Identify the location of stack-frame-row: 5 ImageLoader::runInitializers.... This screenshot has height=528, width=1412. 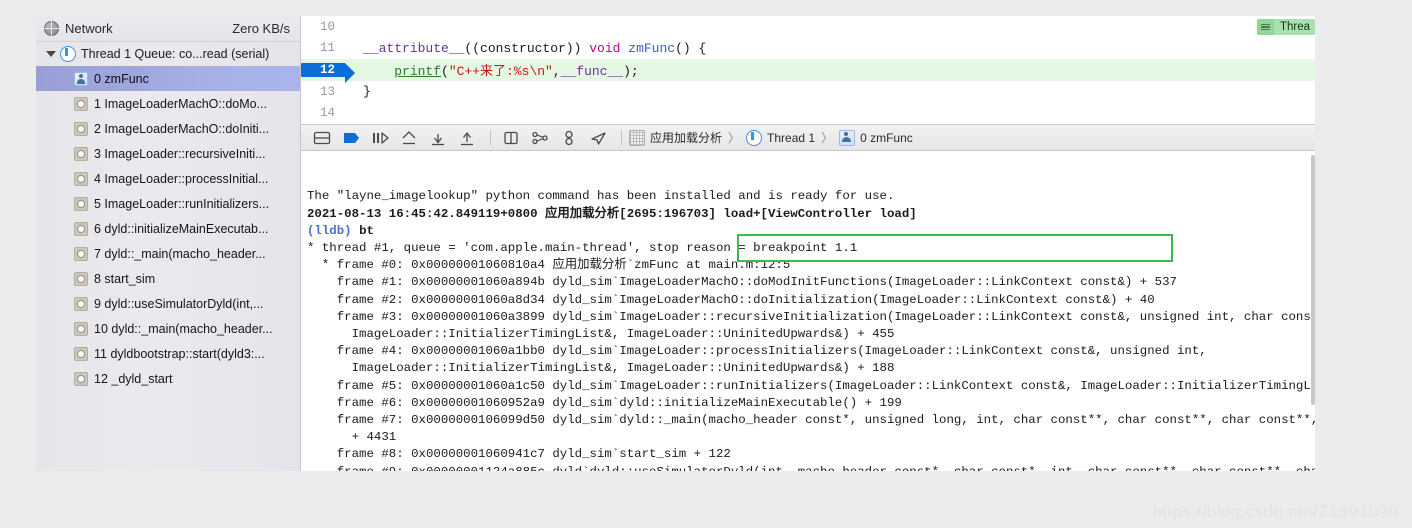
(168, 203).